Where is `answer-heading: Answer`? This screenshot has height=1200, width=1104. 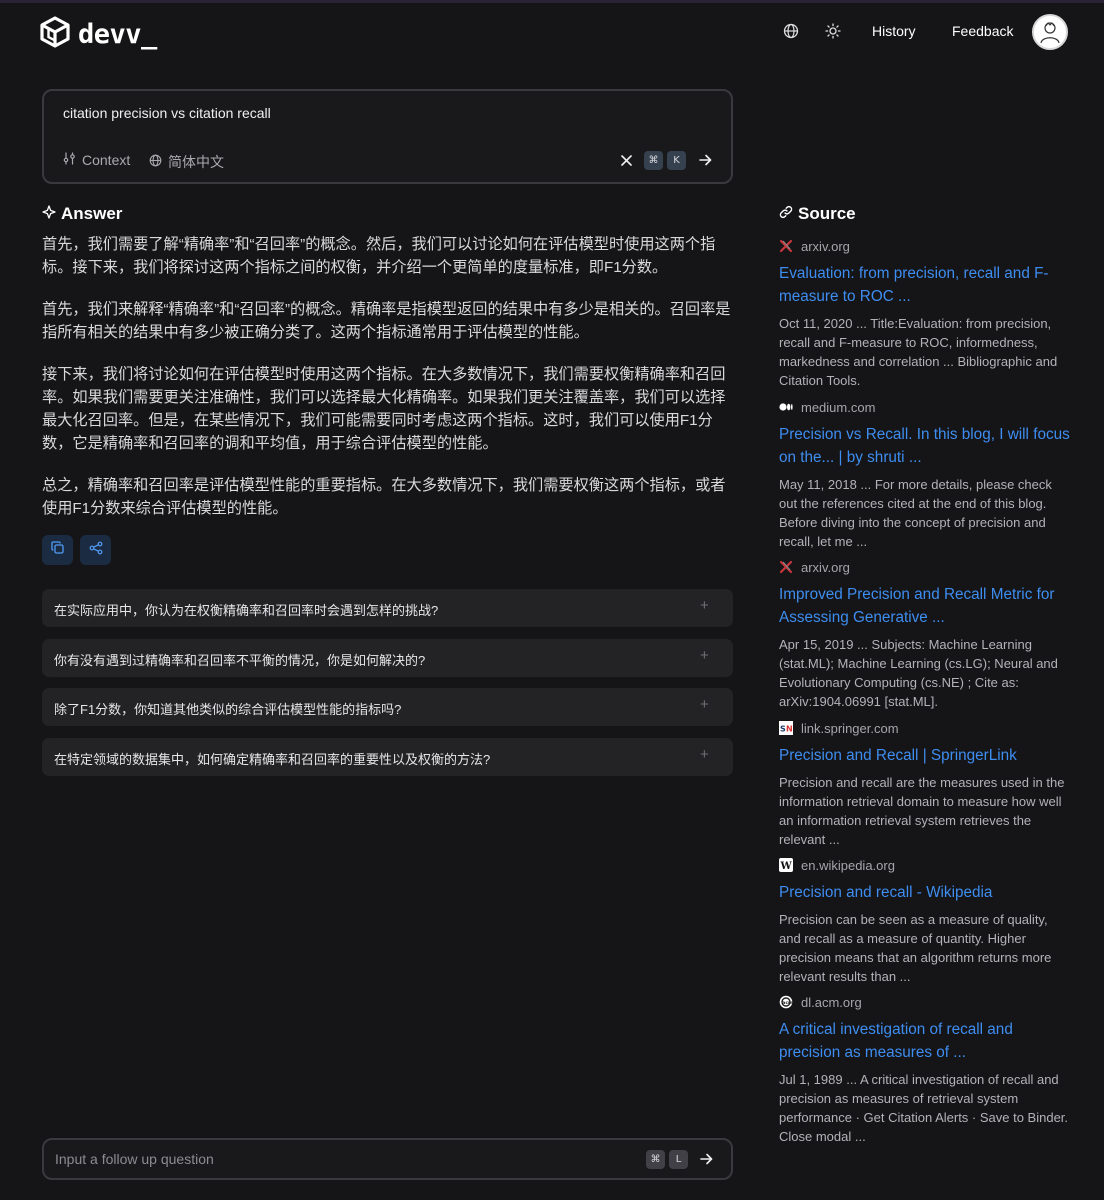
answer-heading: Answer is located at coordinates (82, 214).